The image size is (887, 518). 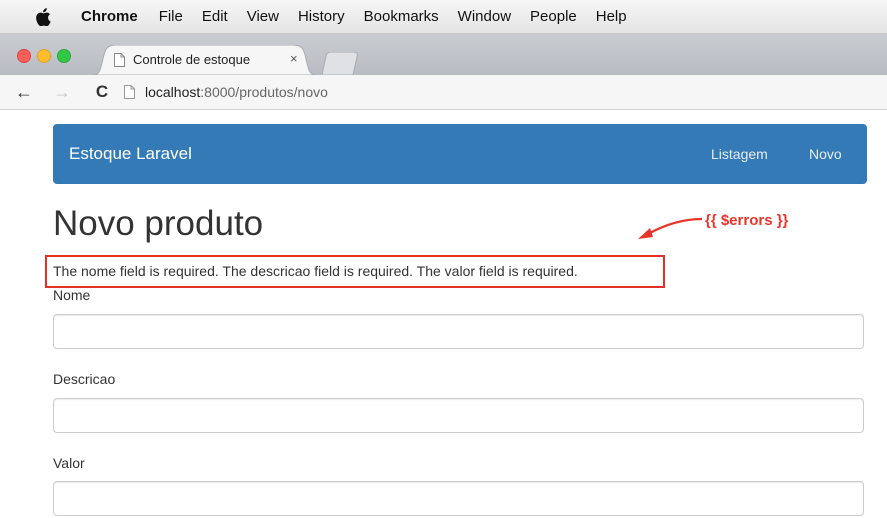 I want to click on tab-controle-de-estoque: Controle de estoque ×, so click(x=204, y=60).